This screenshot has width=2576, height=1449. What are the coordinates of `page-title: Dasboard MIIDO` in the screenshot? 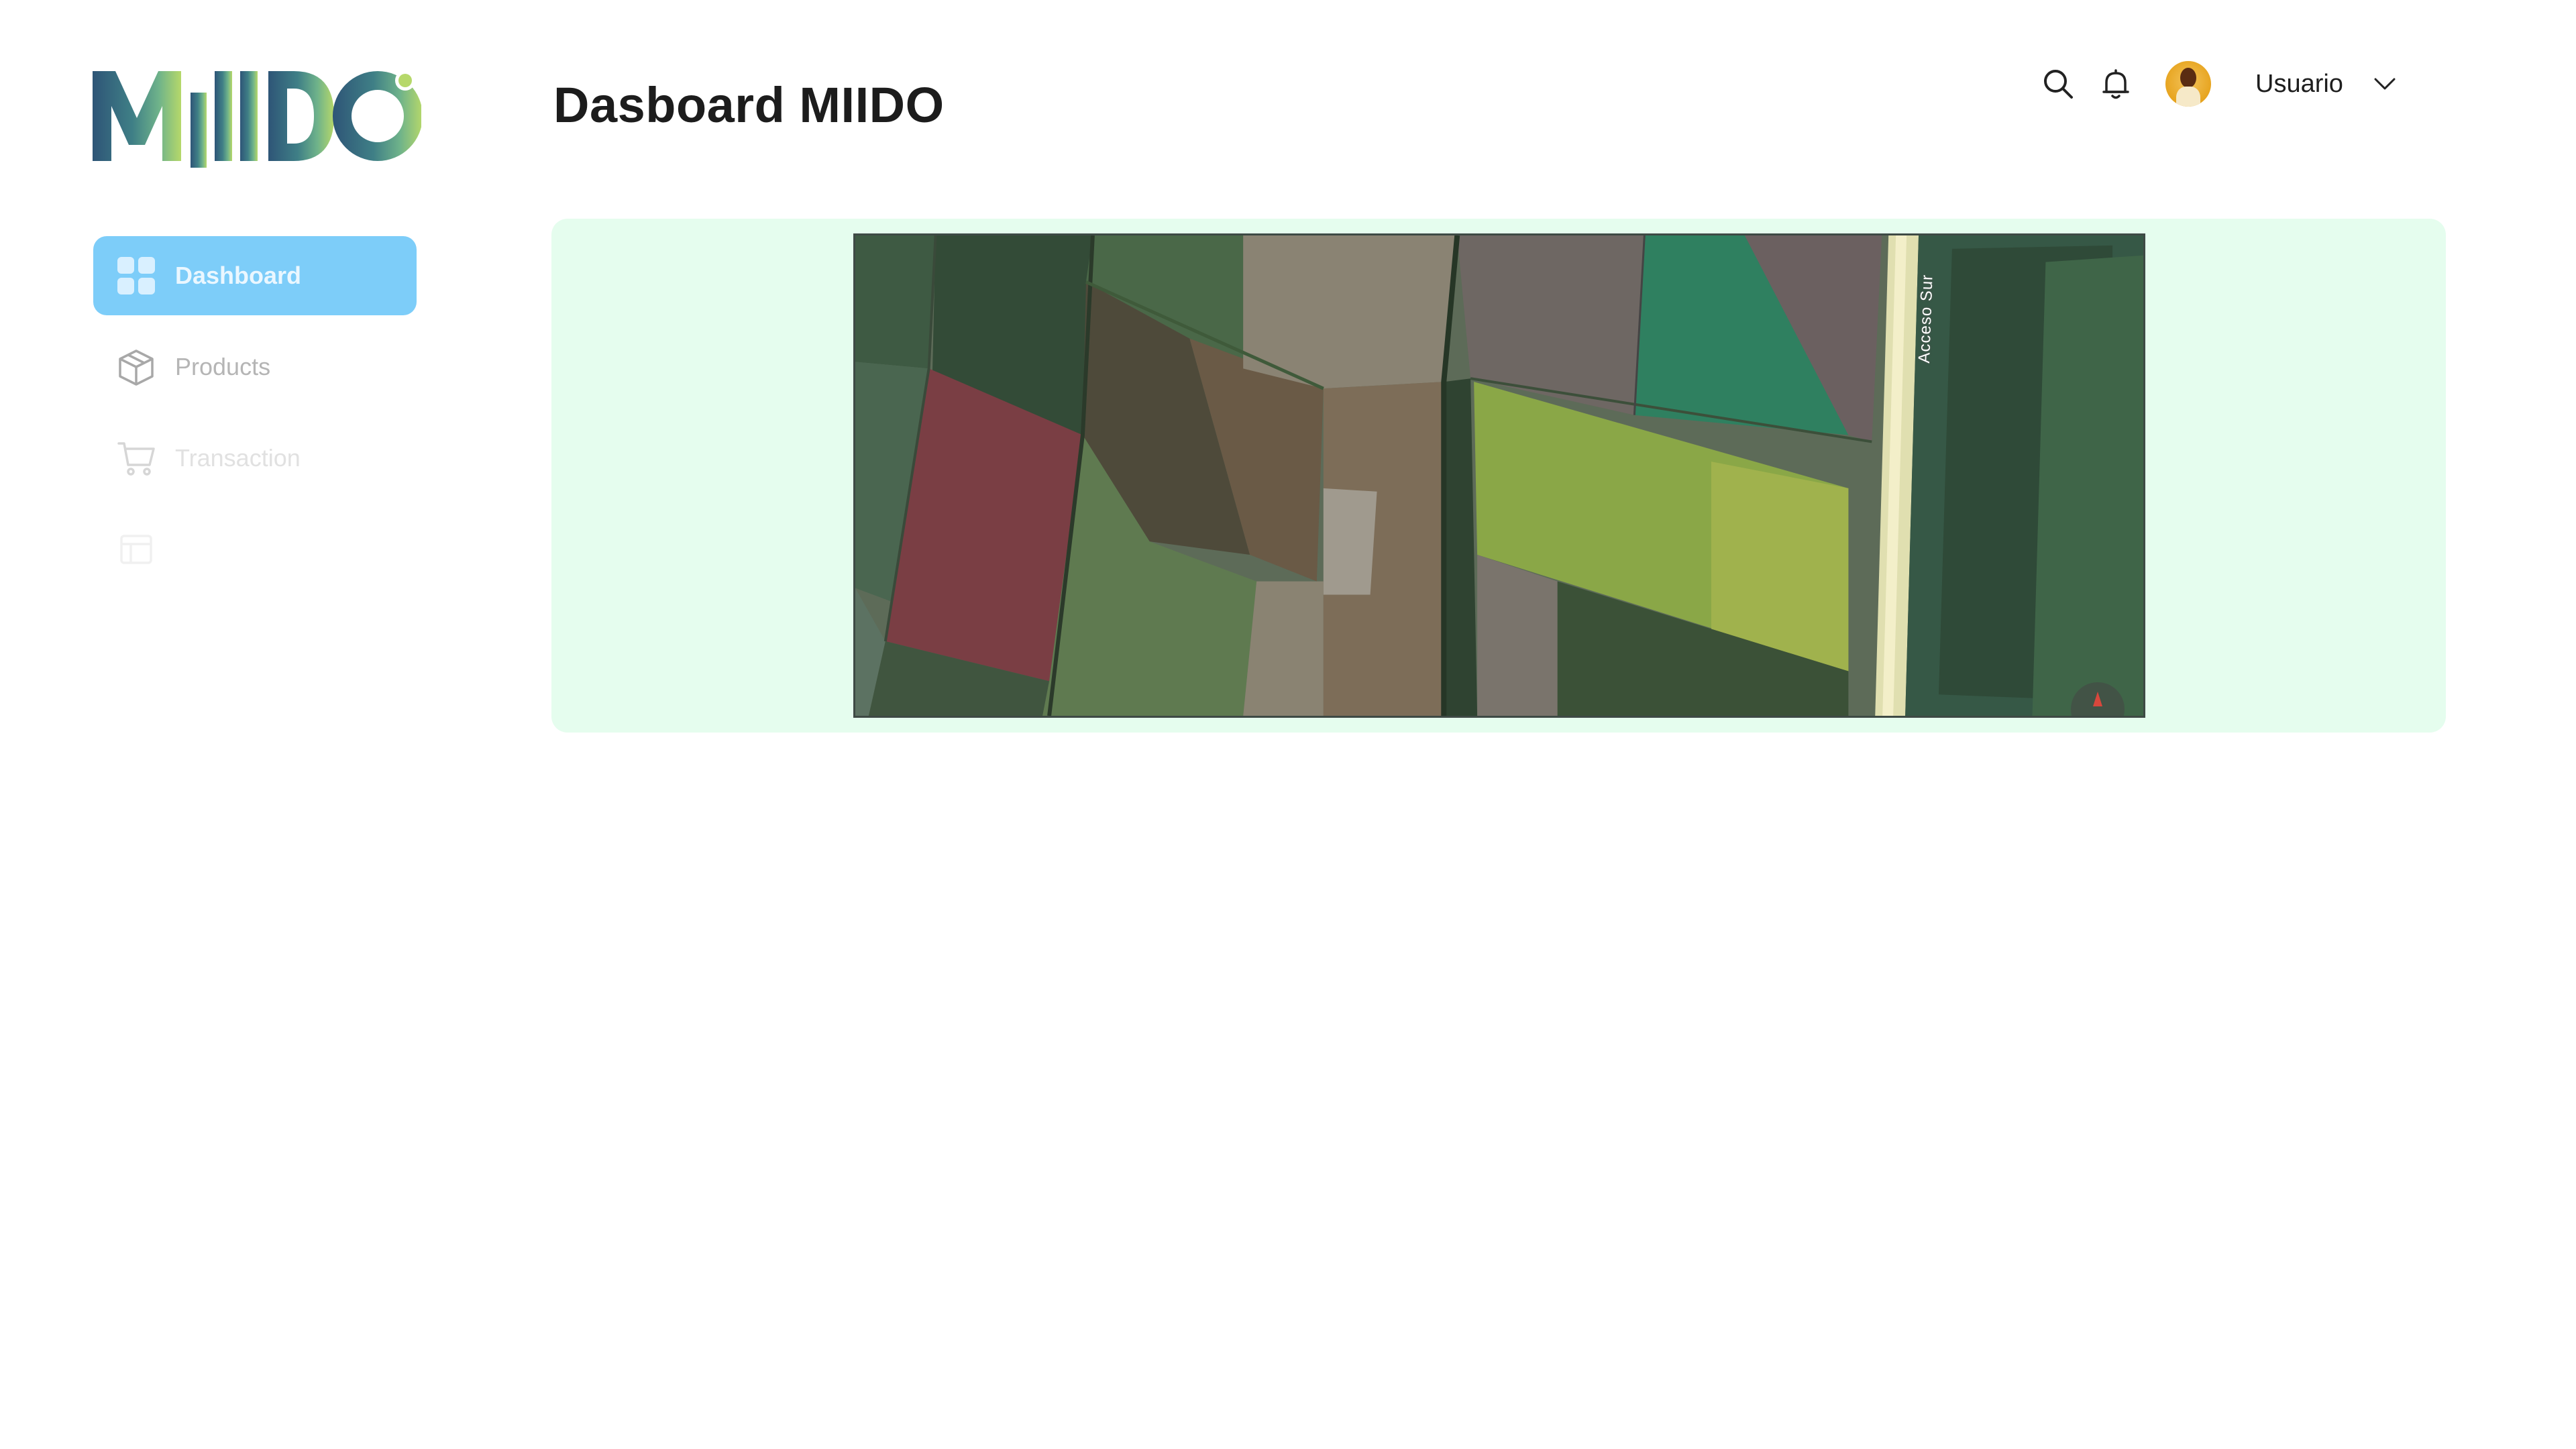 It's located at (749, 105).